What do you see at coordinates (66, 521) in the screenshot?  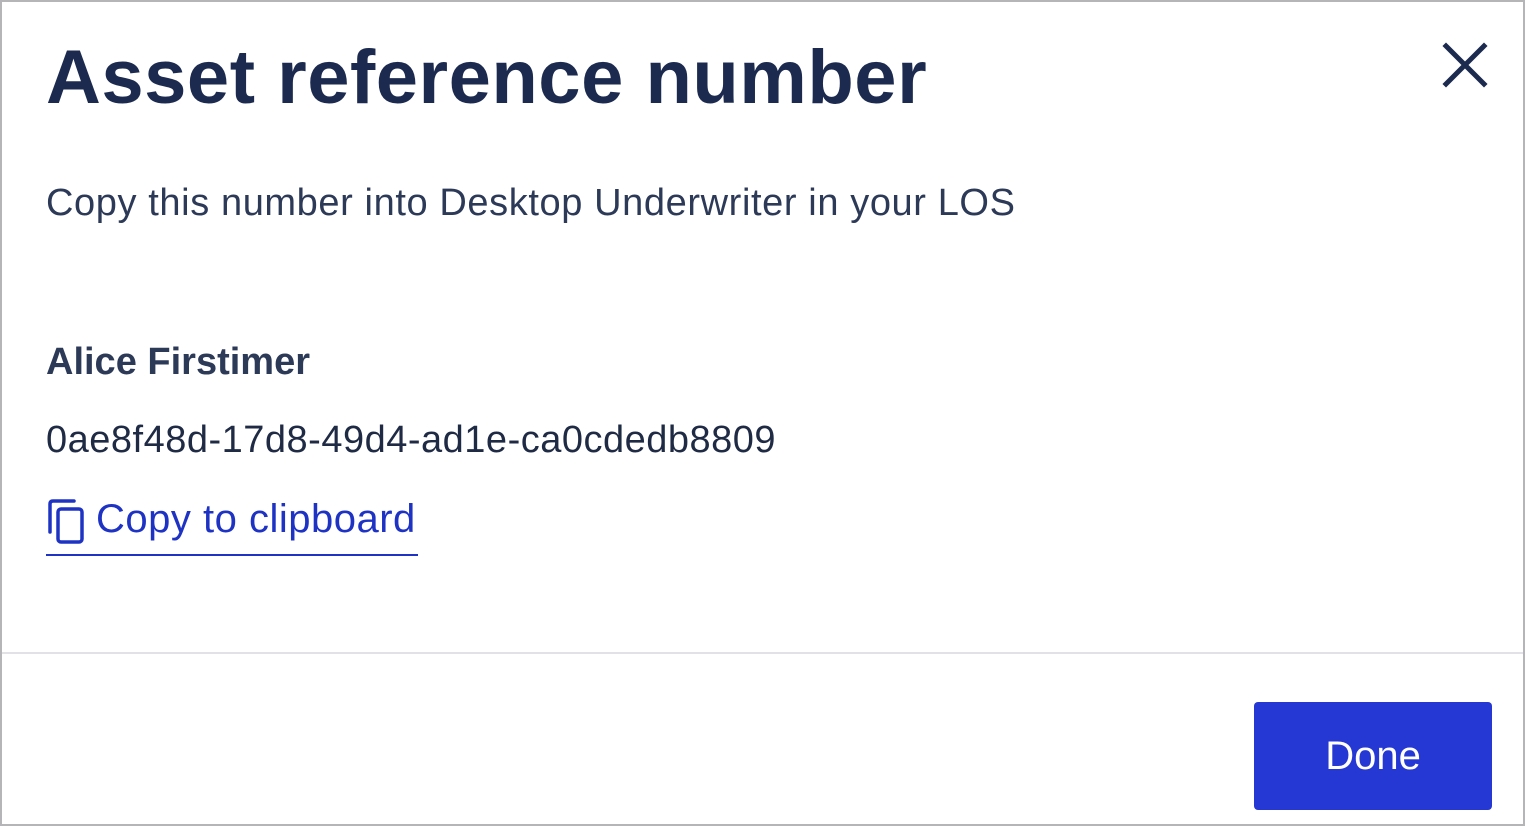 I see `copy-icon` at bounding box center [66, 521].